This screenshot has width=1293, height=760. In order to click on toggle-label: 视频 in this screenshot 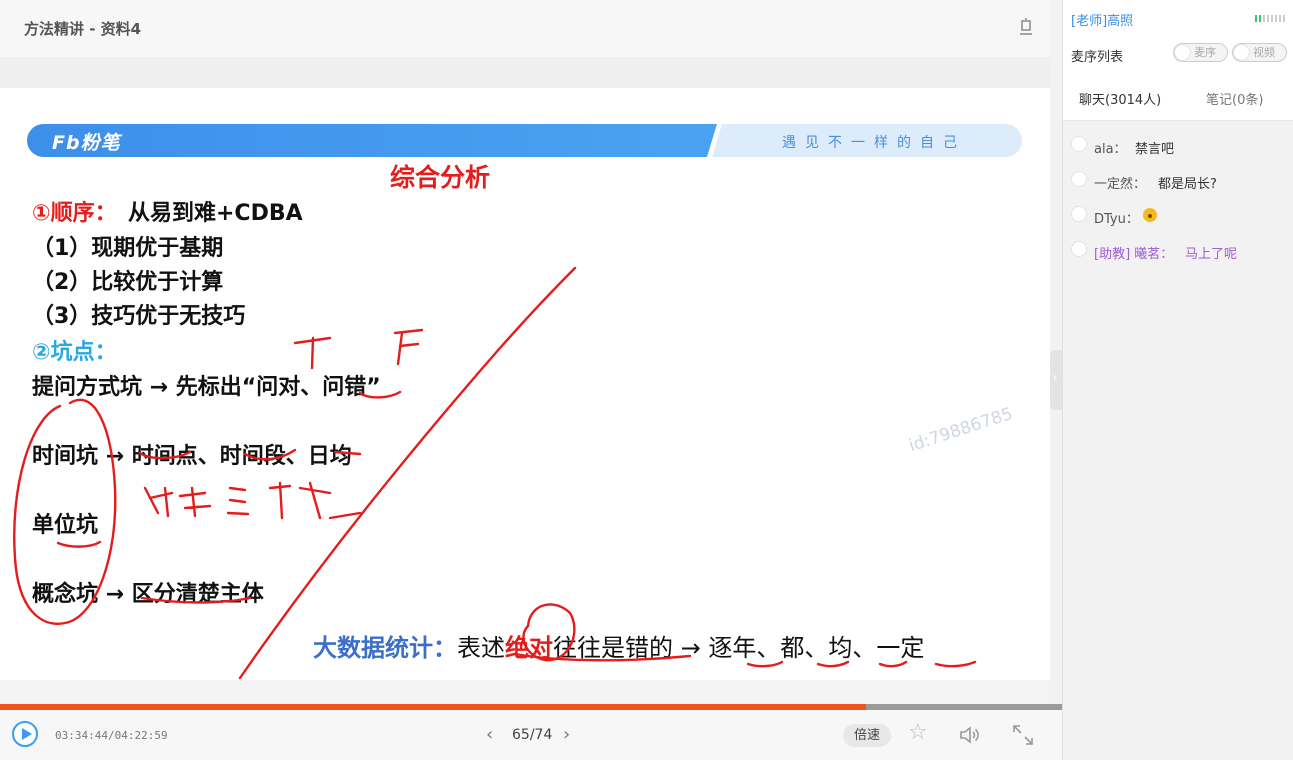, I will do `click(1264, 52)`.